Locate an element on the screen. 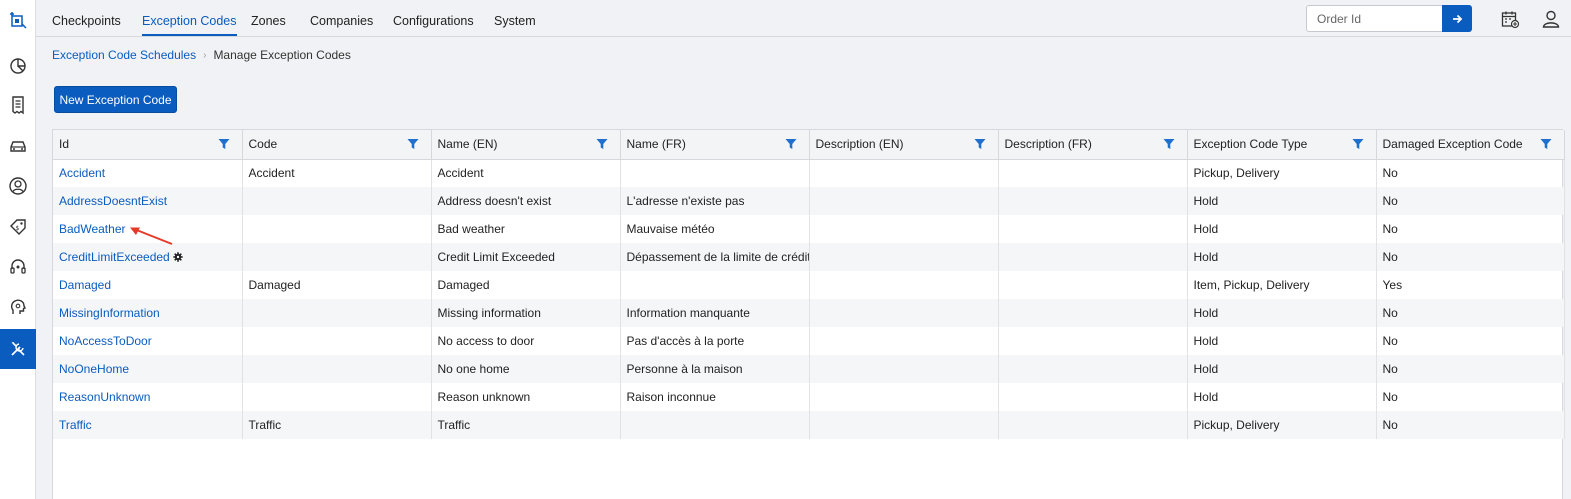 Image resolution: width=1571 pixels, height=499 pixels. car-icon is located at coordinates (18, 146).